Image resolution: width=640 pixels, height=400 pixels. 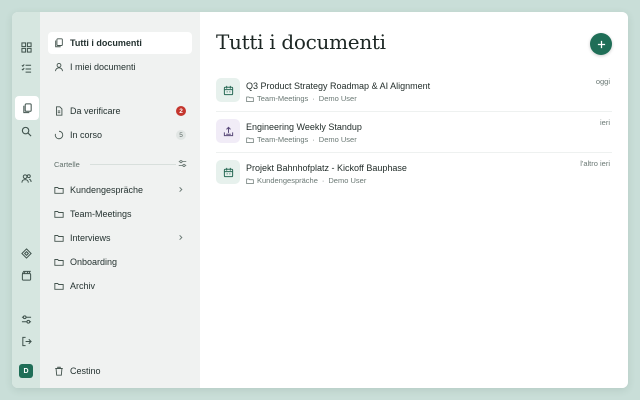 I want to click on checklist-icon, so click(x=26, y=68).